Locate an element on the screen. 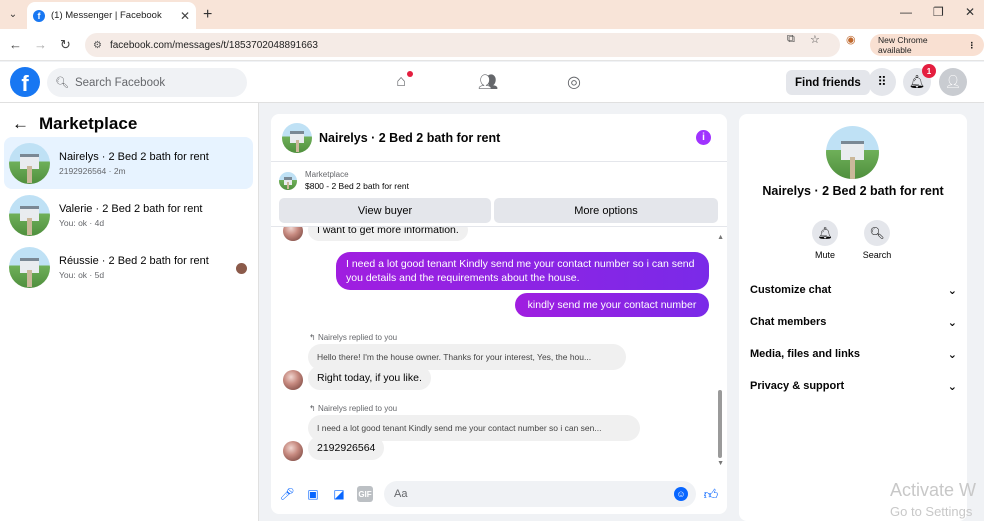 The width and height of the screenshot is (984, 521). friends-icon: 👥︎ is located at coordinates (488, 82).